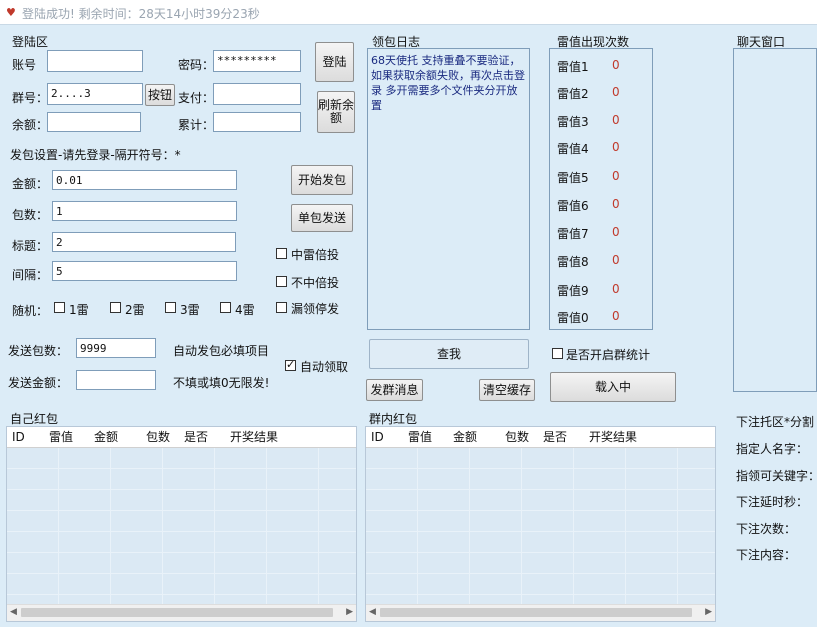  What do you see at coordinates (775, 220) in the screenshot?
I see `chat-window` at bounding box center [775, 220].